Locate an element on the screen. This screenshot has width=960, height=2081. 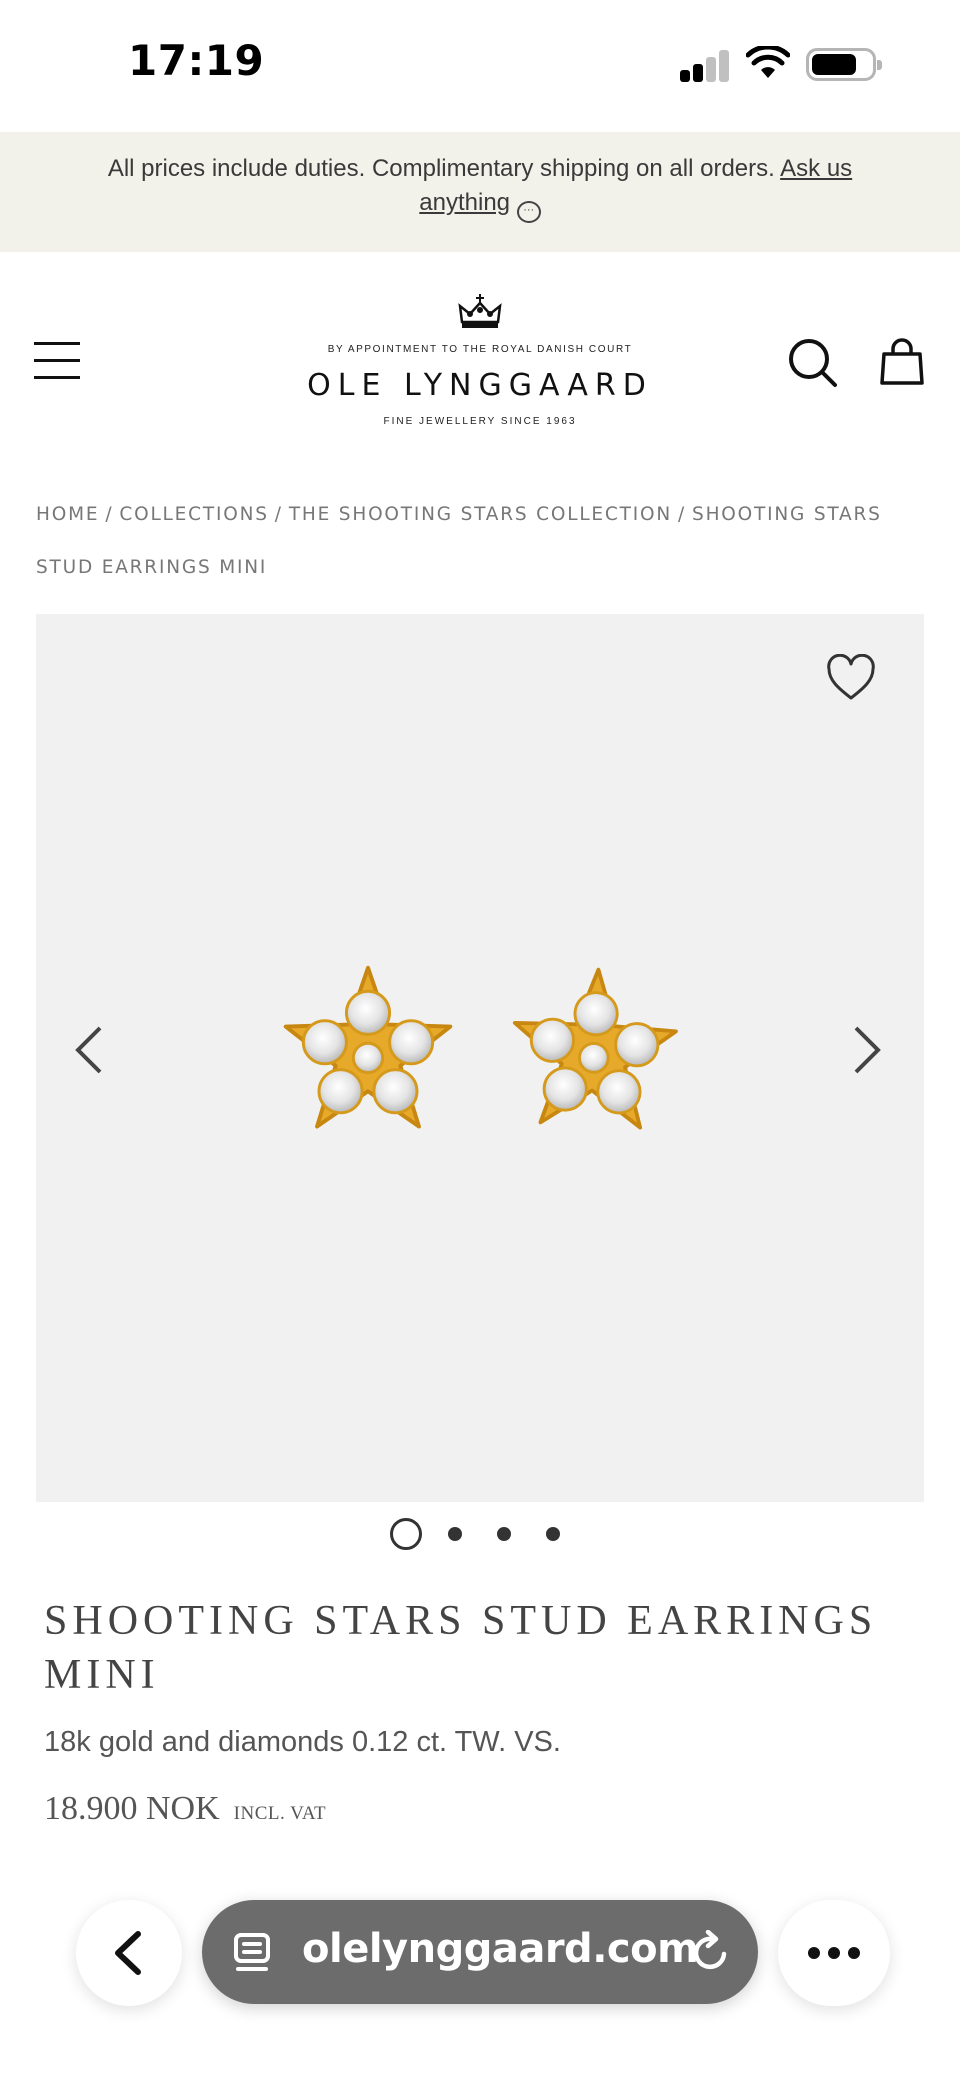
vat-label: INCL. VAT is located at coordinates (280, 1813).